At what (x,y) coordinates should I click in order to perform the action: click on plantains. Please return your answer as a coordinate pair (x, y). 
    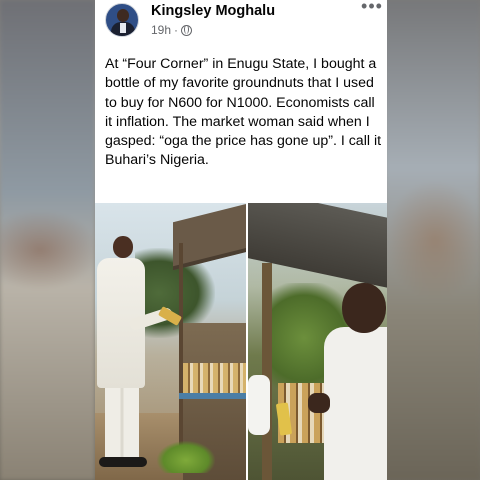
    Looking at the image, I should click on (186, 457).